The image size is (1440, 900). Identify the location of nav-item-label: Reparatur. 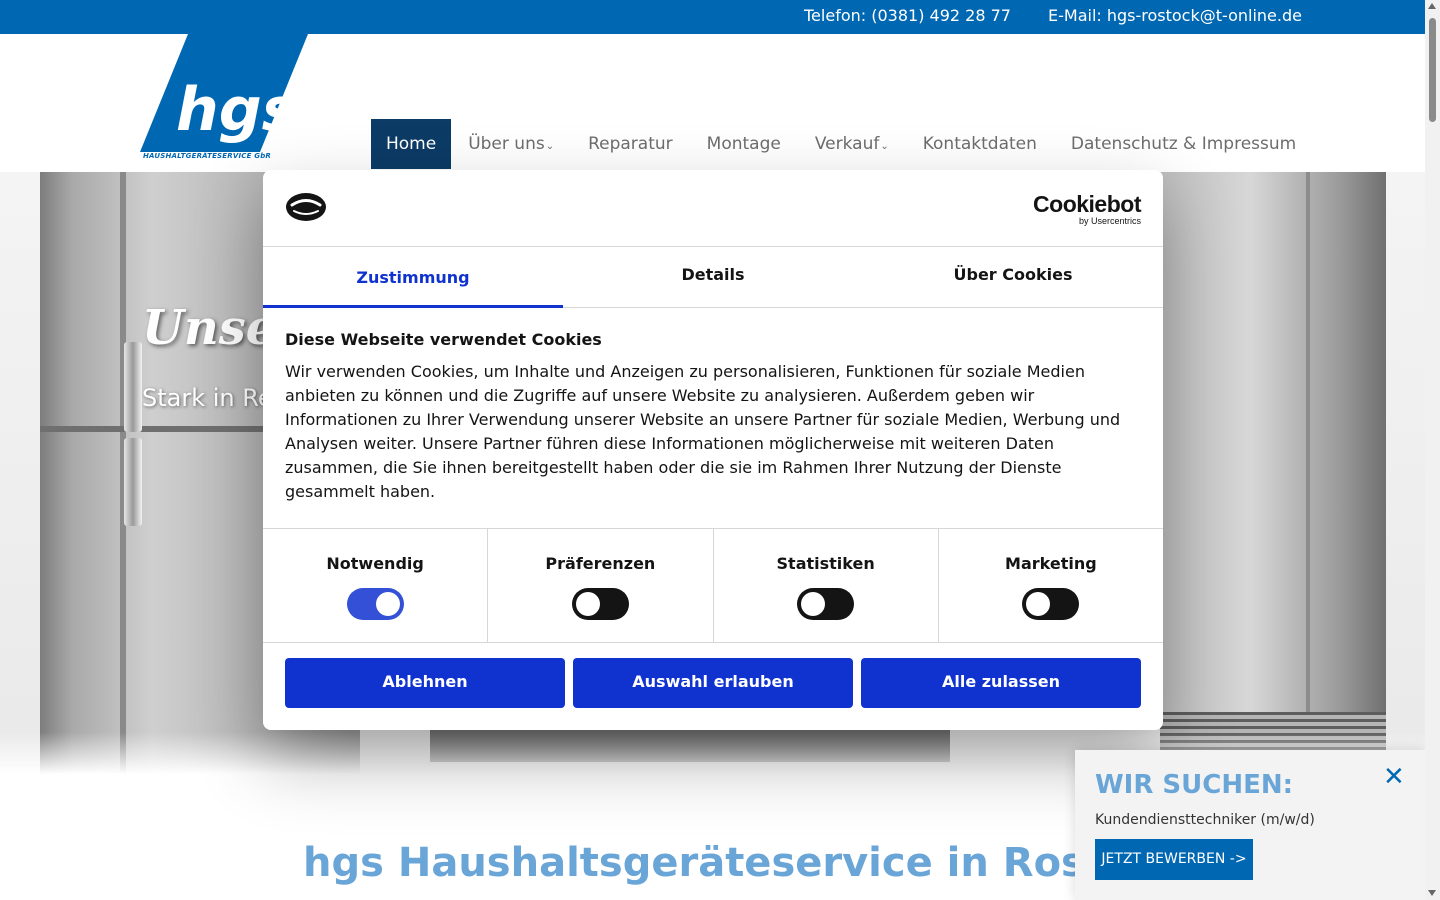
(630, 144).